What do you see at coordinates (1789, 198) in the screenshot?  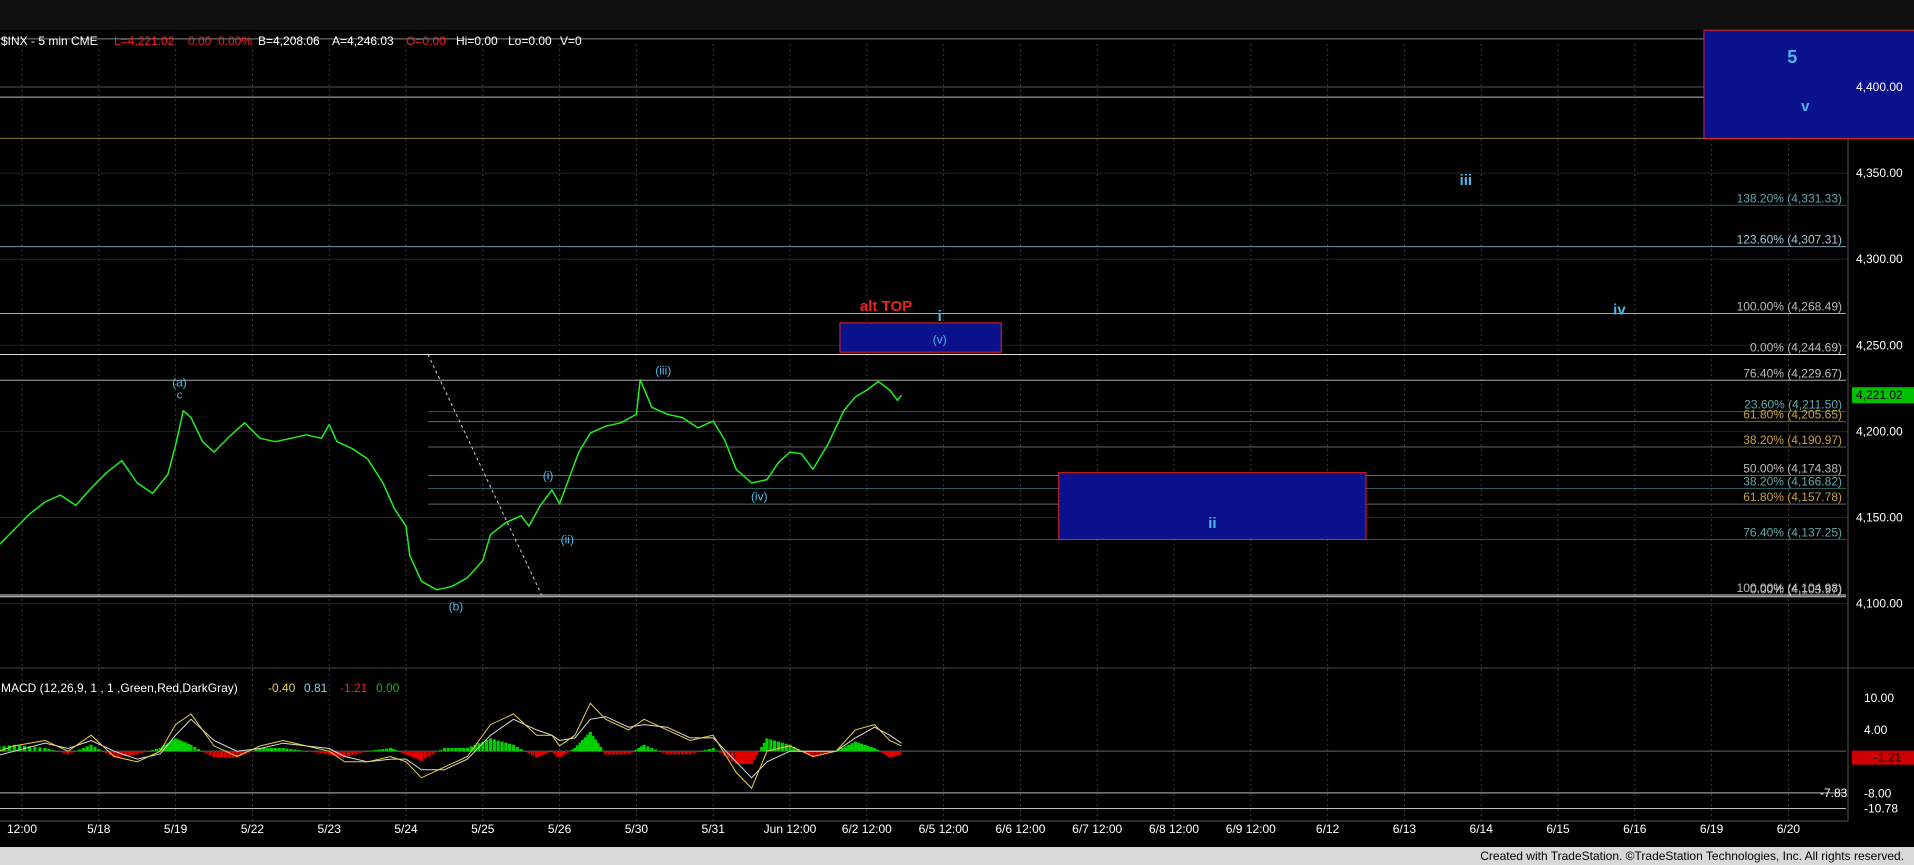 I see `fib-label: 138.20% (4,331.33)` at bounding box center [1789, 198].